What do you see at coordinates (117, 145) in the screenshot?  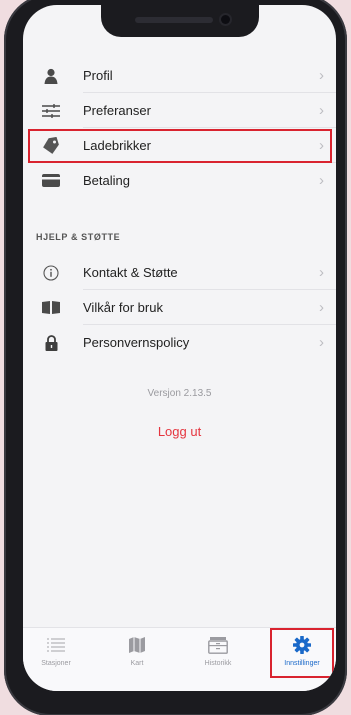 I see `menu-item-label: Ladebrikker` at bounding box center [117, 145].